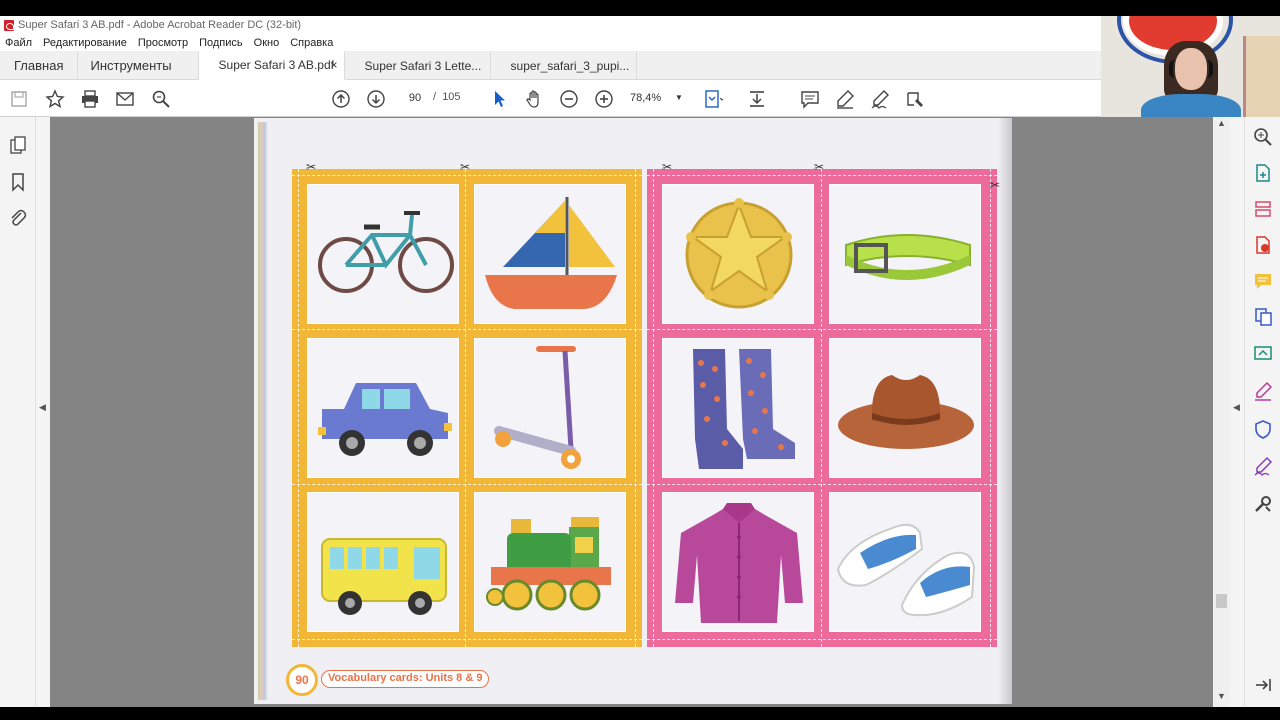 The width and height of the screenshot is (1280, 720). I want to click on scroll-down-icon: ▼, so click(1221, 696).